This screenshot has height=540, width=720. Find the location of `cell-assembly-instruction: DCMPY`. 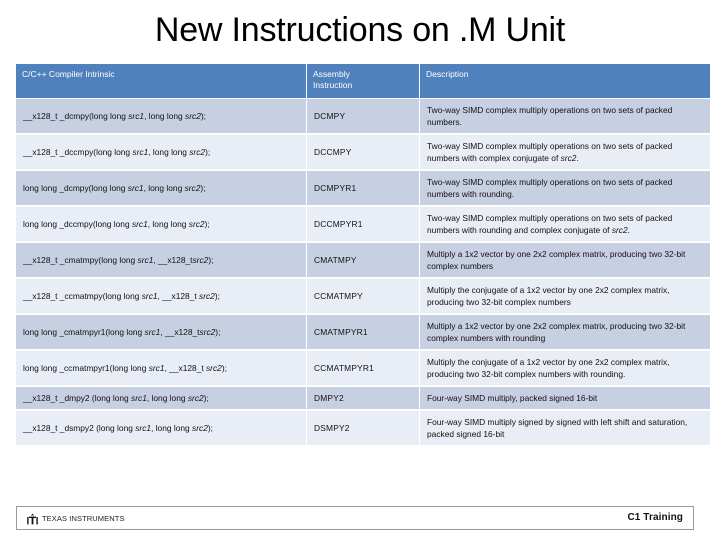

cell-assembly-instruction: DCMPY is located at coordinates (363, 116).